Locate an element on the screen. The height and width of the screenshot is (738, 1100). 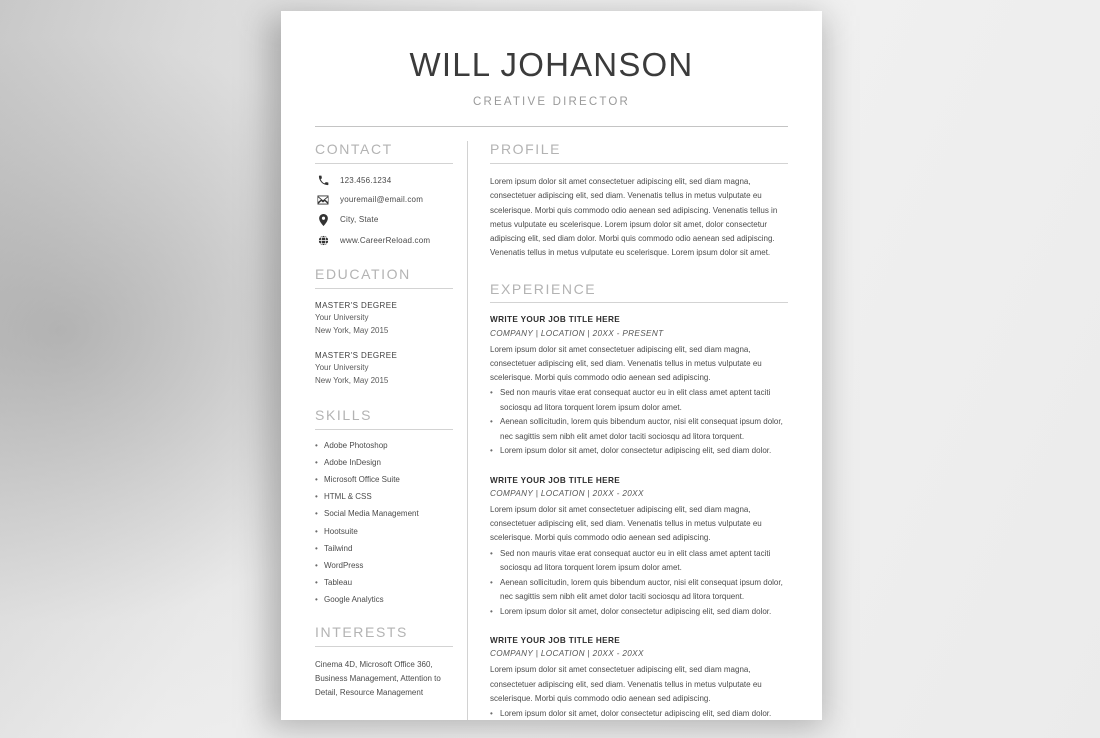
section-rule-profile is located at coordinates (639, 164).